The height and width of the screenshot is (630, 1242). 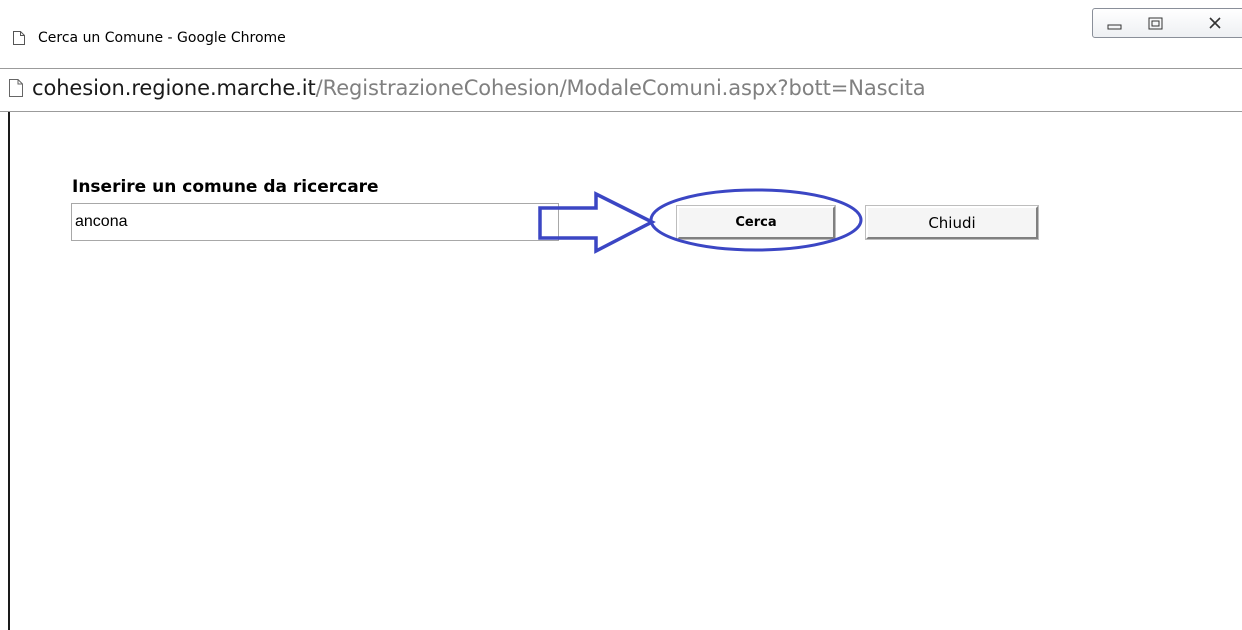 I want to click on close-icon, so click(x=1215, y=23).